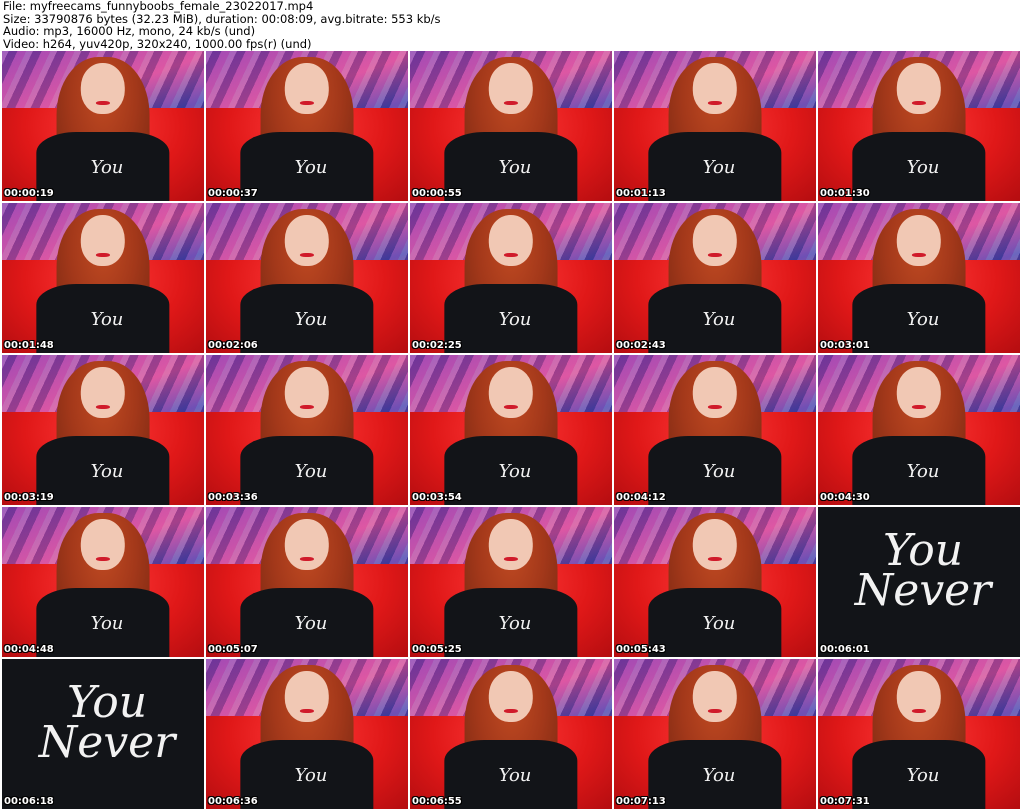 The height and width of the screenshot is (811, 1024). What do you see at coordinates (29, 497) in the screenshot?
I see `thumbnail-timestamp: 00:03:19` at bounding box center [29, 497].